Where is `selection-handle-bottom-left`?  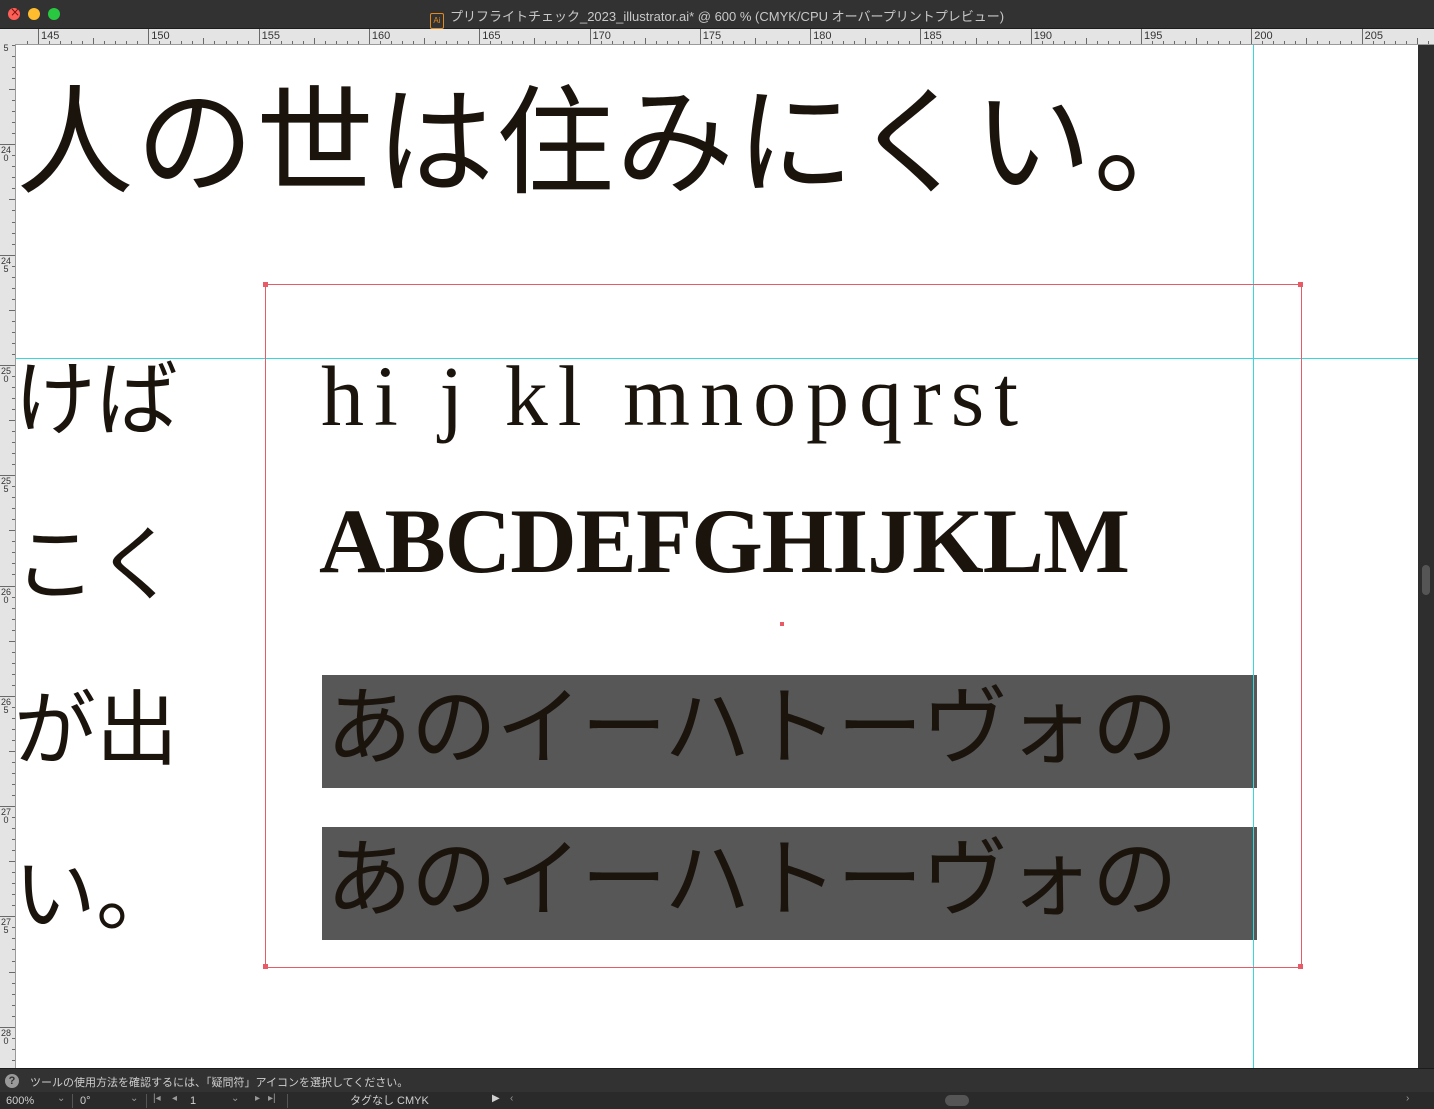
selection-handle-bottom-left is located at coordinates (265, 966).